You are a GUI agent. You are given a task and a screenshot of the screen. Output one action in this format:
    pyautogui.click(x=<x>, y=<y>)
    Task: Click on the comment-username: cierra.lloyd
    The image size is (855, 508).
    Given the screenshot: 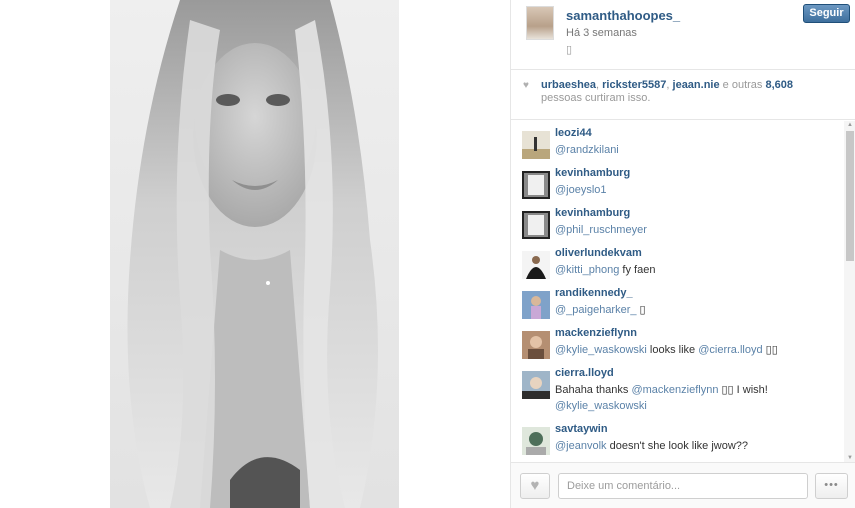 What is the action you would take?
    pyautogui.click(x=584, y=373)
    